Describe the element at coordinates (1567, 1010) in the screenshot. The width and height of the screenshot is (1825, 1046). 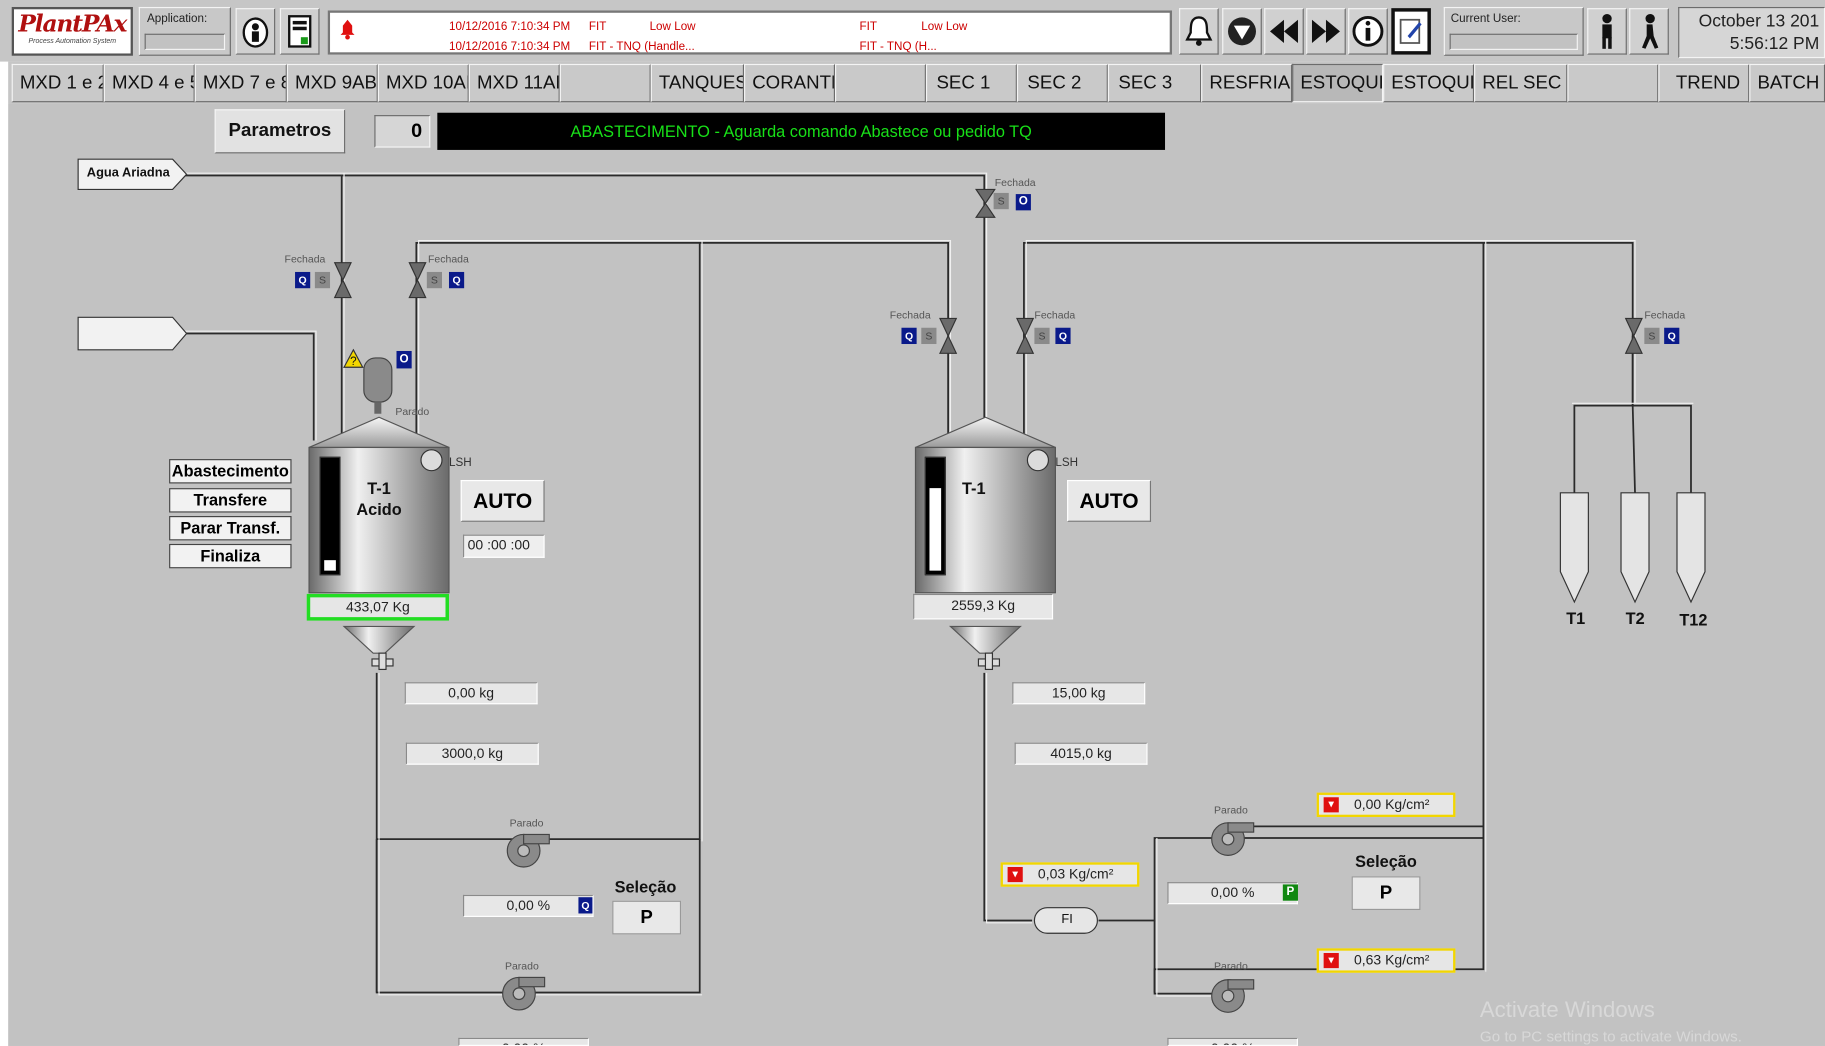
I see `windows-watermark-title: Activate Windows` at that location.